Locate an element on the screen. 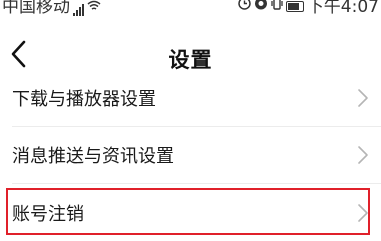 This screenshot has height=241, width=381. status-left: 中国移动 is located at coordinates (51, 8).